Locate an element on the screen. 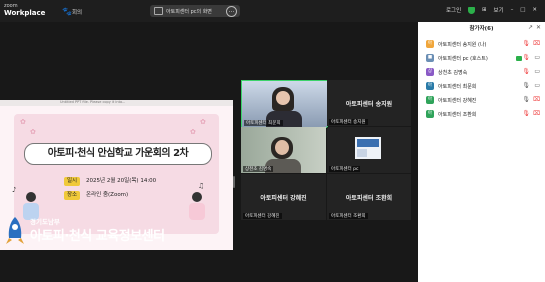 The height and width of the screenshot is (282, 545). shield-icon is located at coordinates (472, 10).